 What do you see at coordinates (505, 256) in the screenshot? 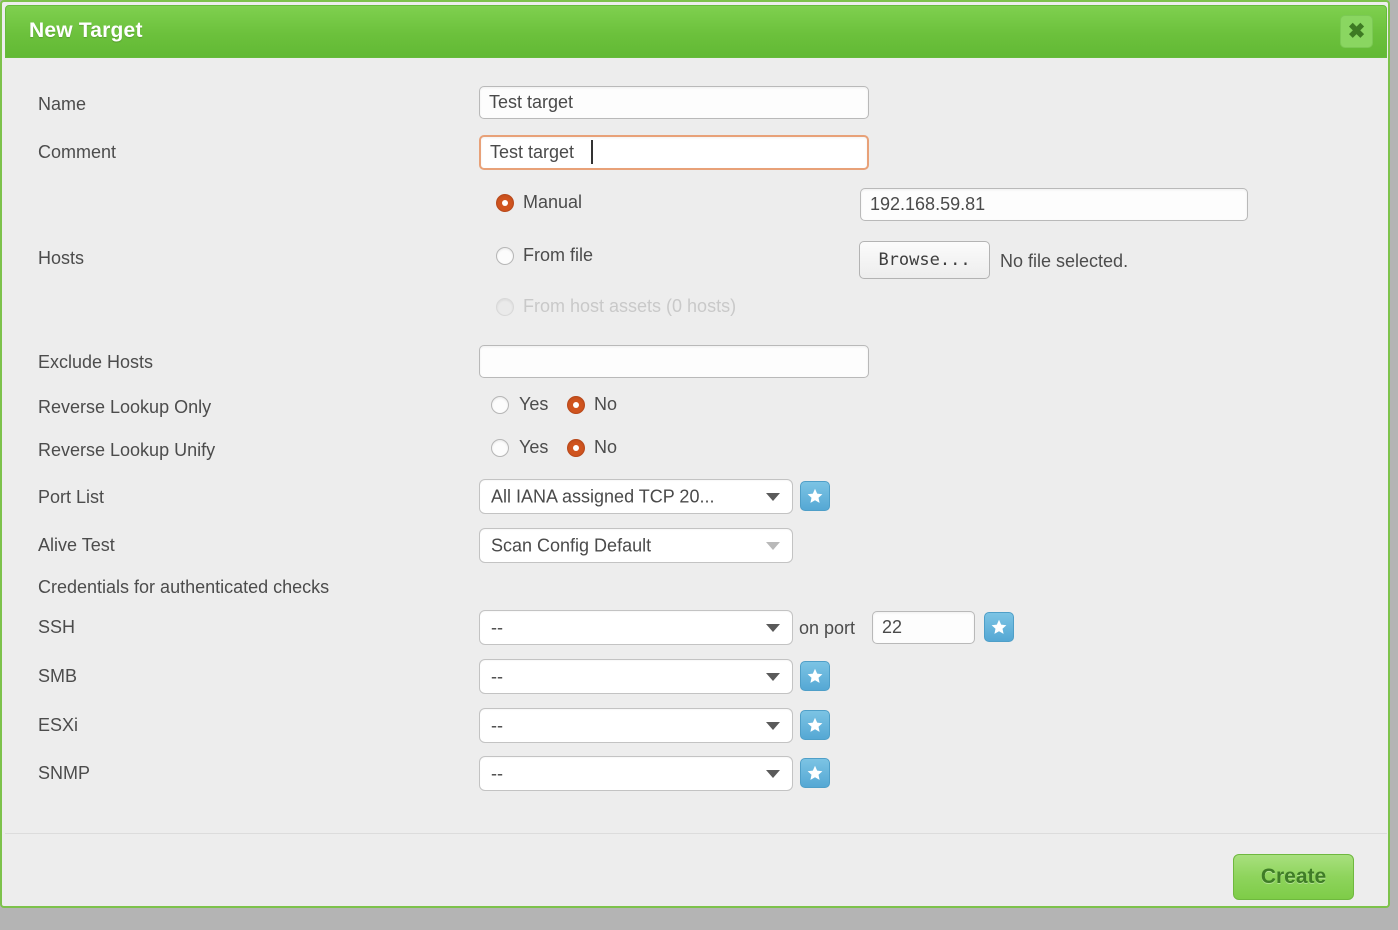
I see `hosts-radio-from-file` at bounding box center [505, 256].